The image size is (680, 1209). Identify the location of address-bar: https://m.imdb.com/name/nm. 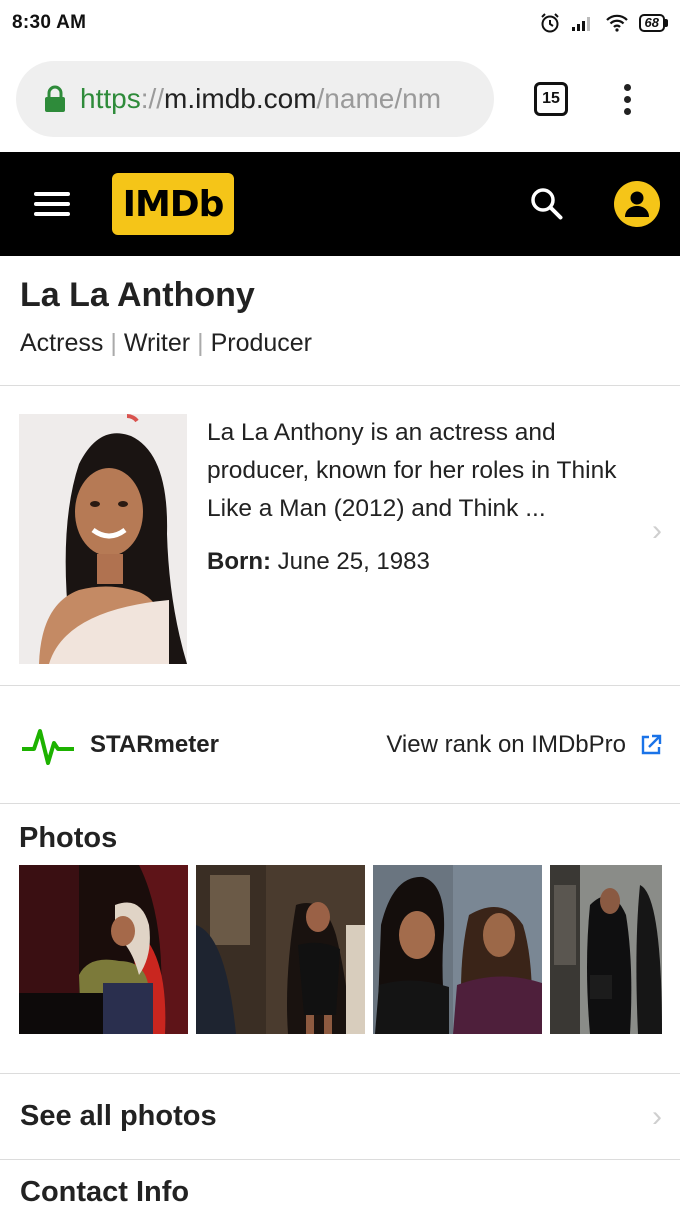
(255, 99).